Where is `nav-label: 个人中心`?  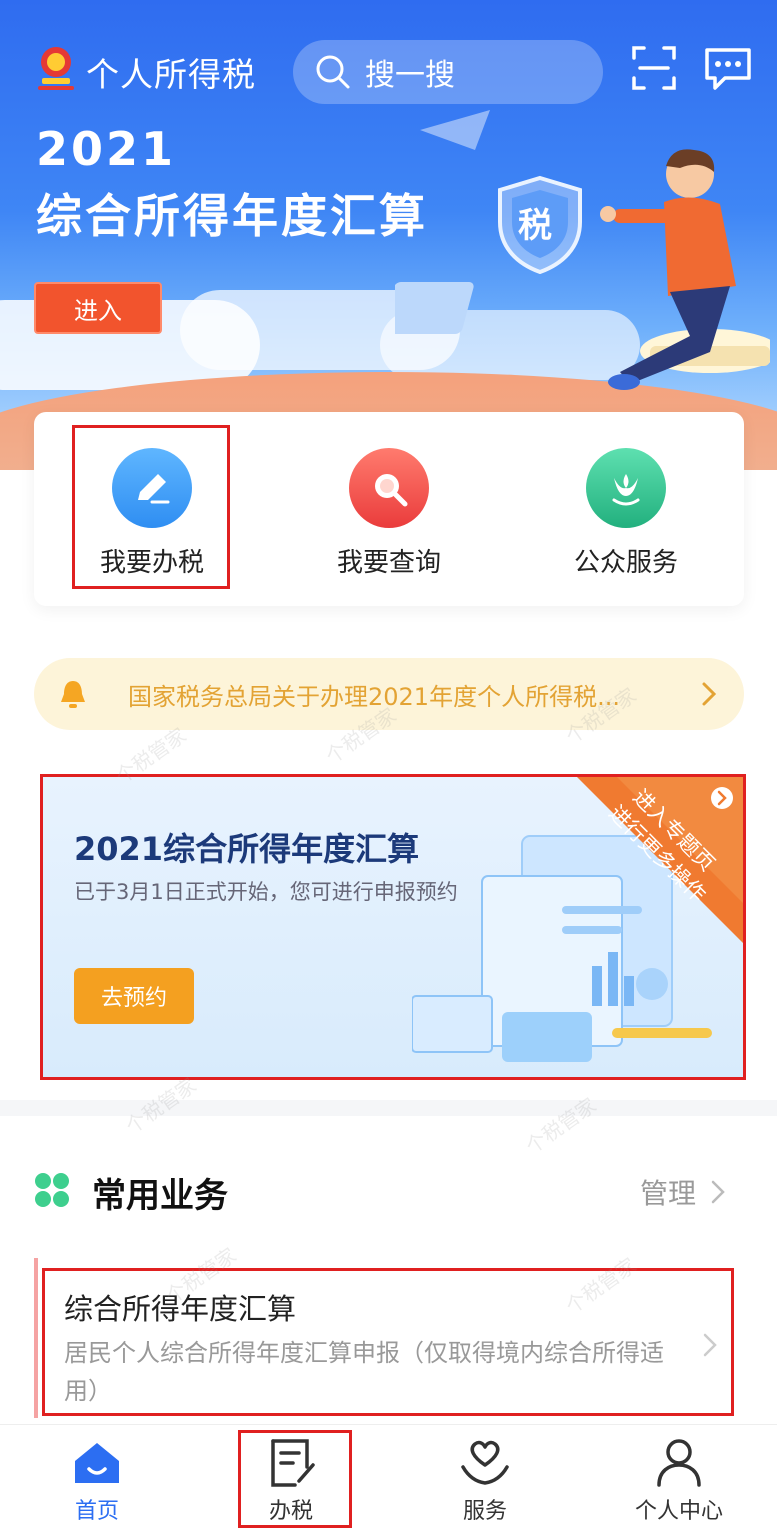
nav-label: 个人中心 is located at coordinates (678, 1511).